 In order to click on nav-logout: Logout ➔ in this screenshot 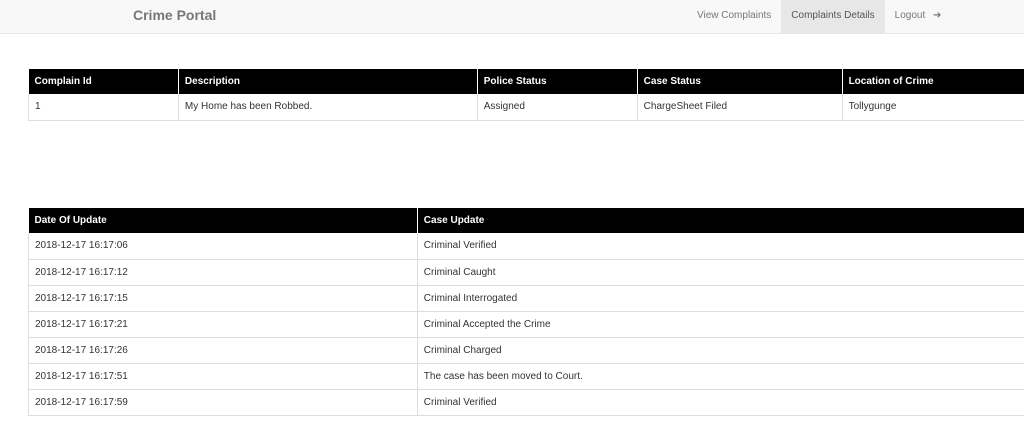, I will do `click(918, 16)`.